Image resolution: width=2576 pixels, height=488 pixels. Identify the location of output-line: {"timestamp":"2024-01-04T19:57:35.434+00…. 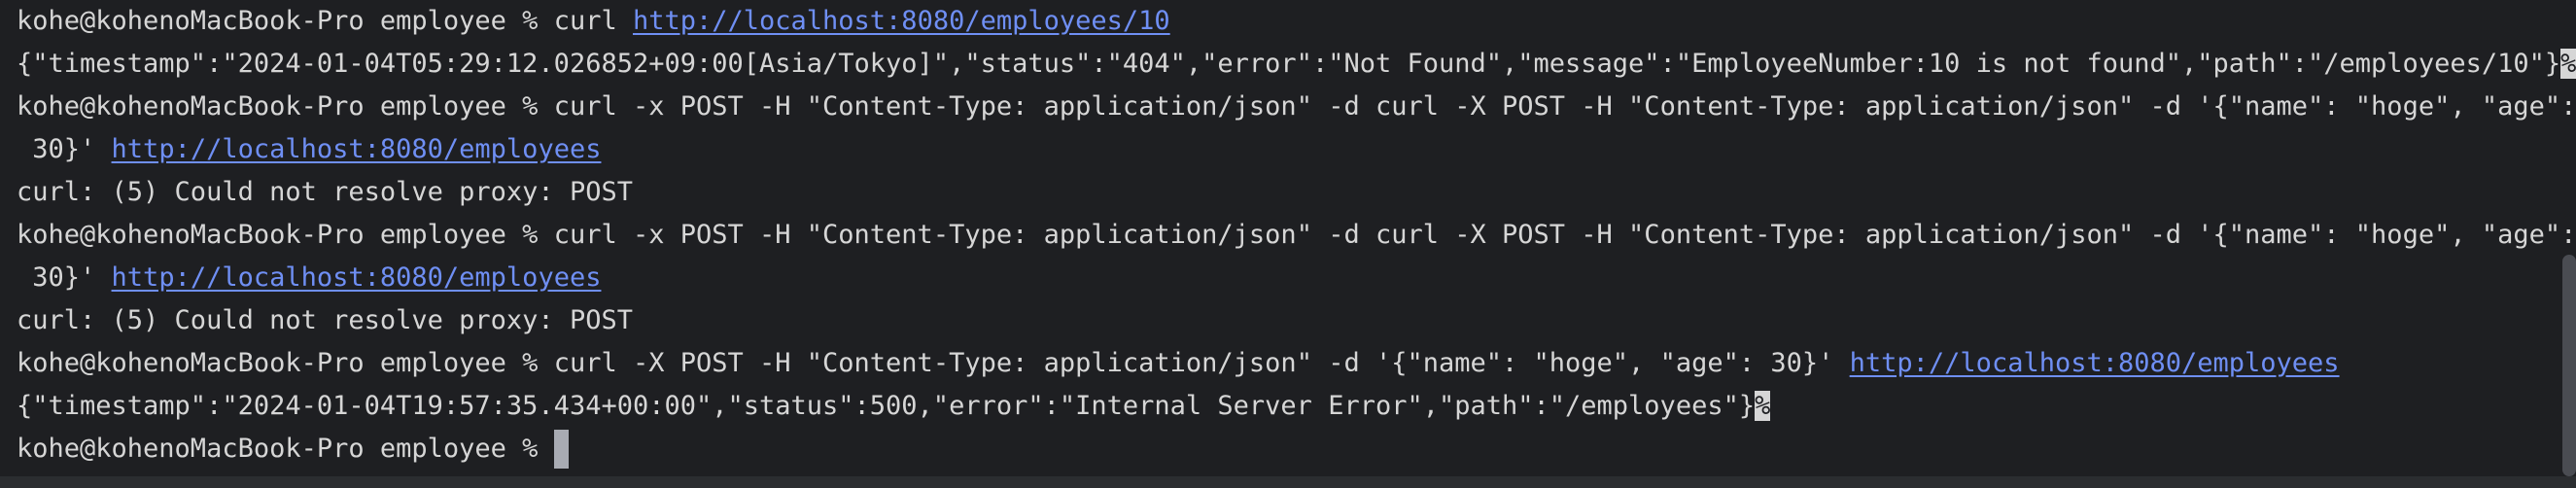
(894, 407).